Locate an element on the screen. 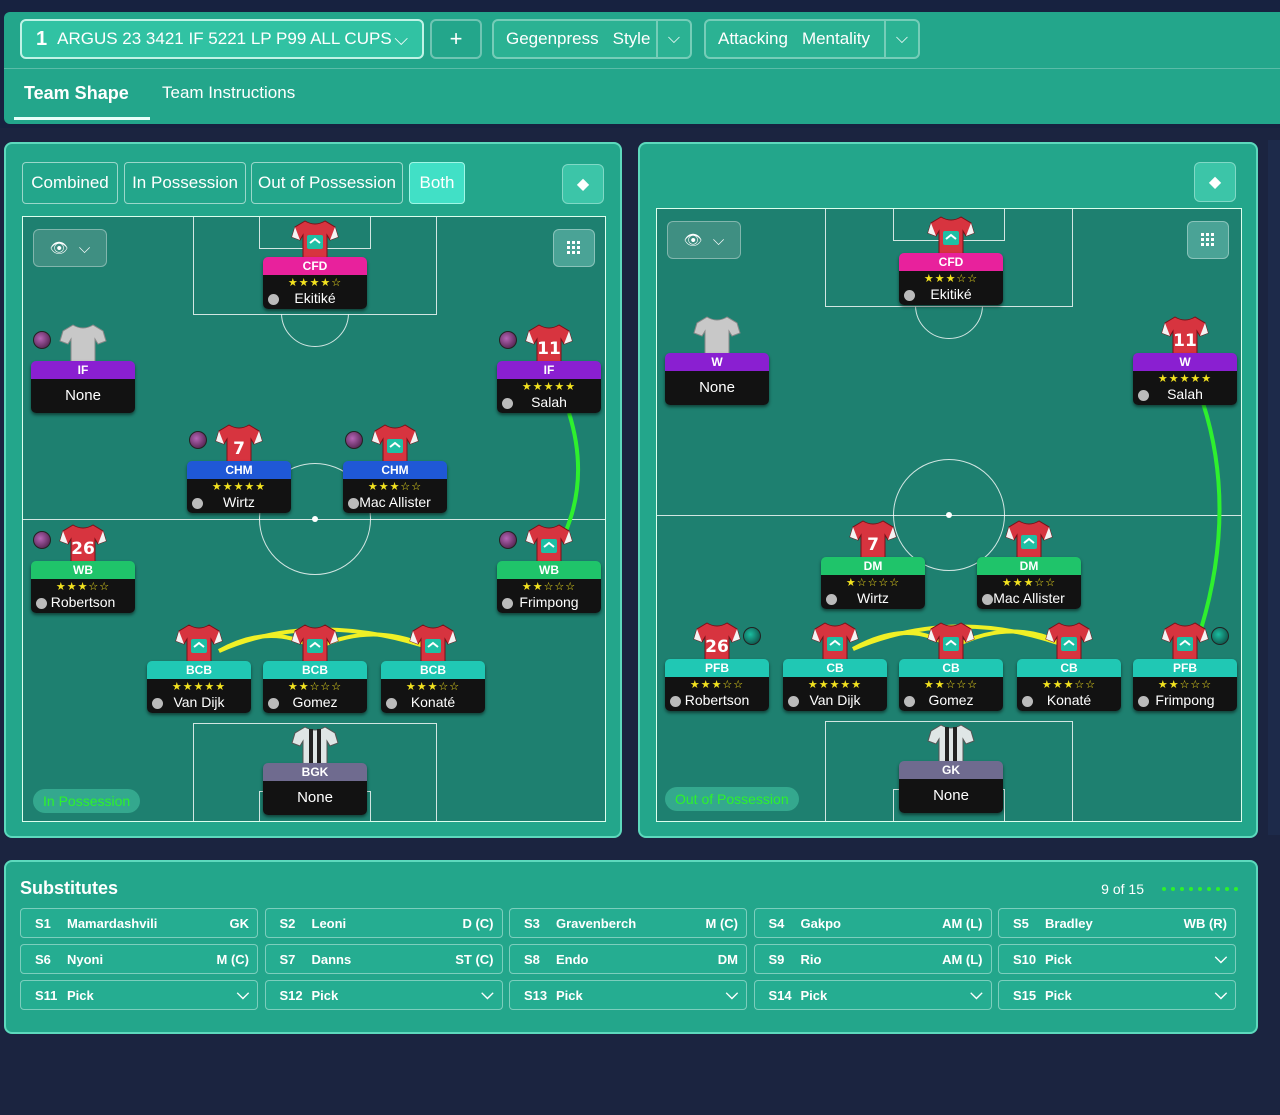  player-card: CHM ★★★★★ Wirtz is located at coordinates (239, 487).